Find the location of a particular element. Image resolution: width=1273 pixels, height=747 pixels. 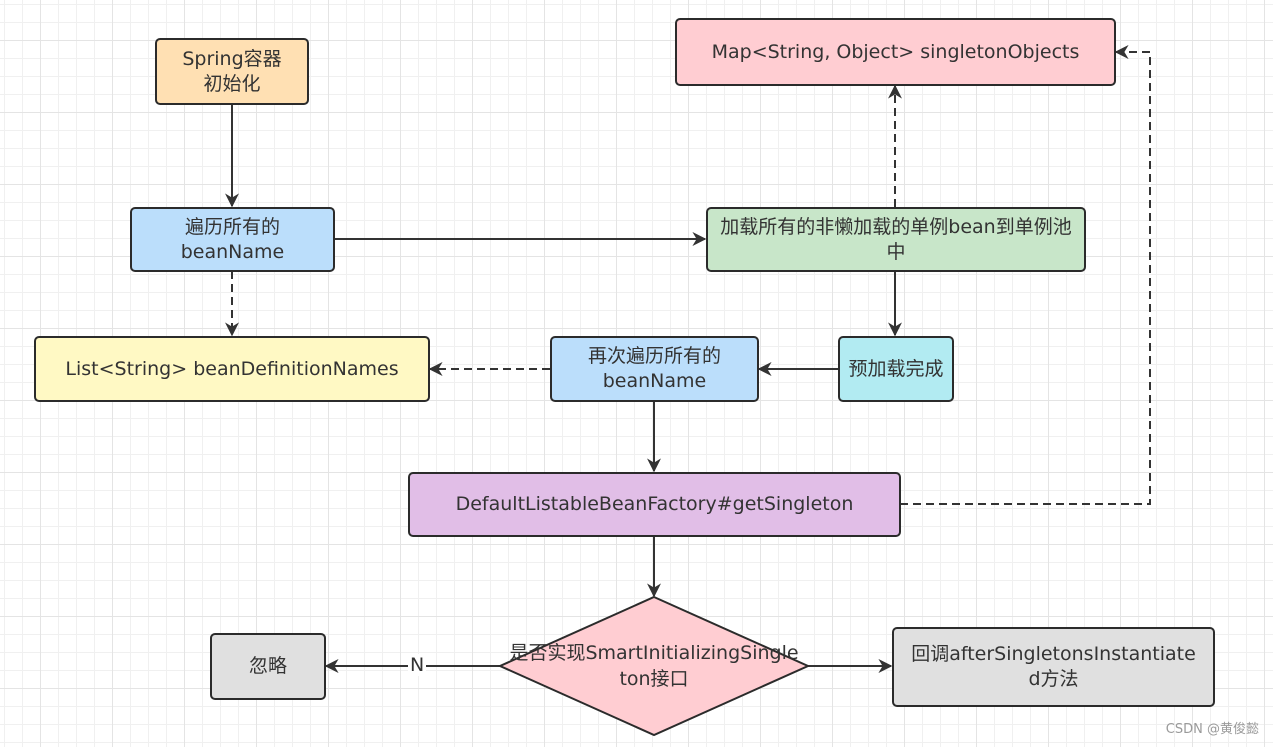

node-preload-done: 预加载完成 is located at coordinates (896, 369).